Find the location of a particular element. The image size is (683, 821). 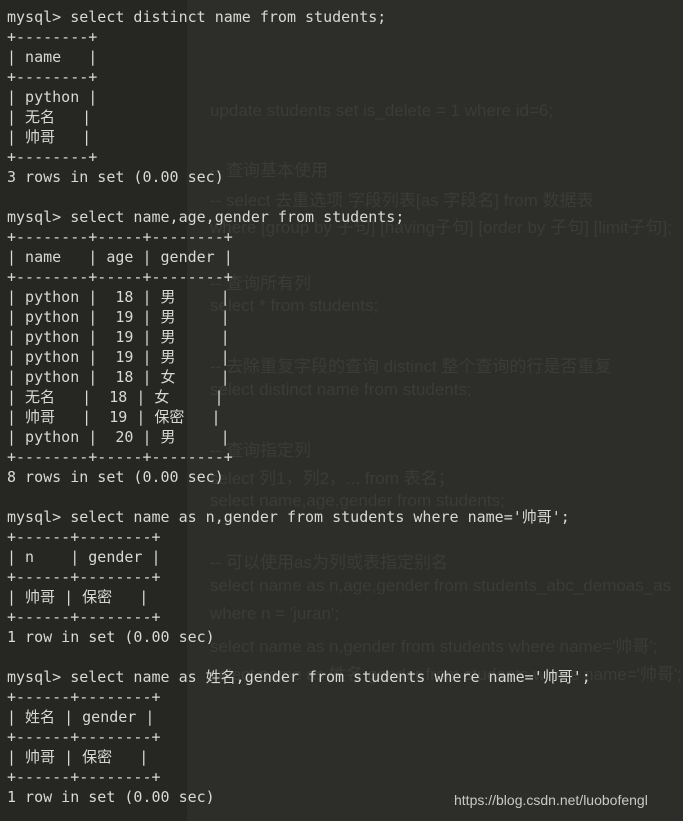

table-row: | python | 18 | 男 | is located at coordinates (118, 297).